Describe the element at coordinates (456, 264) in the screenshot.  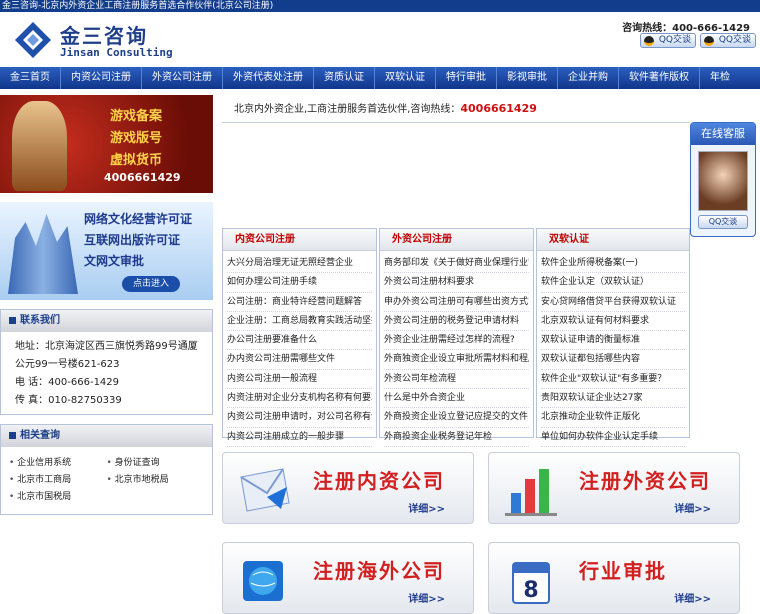
I see `list-item: 商务部印发《关于做好商业保理行业管` at that location.